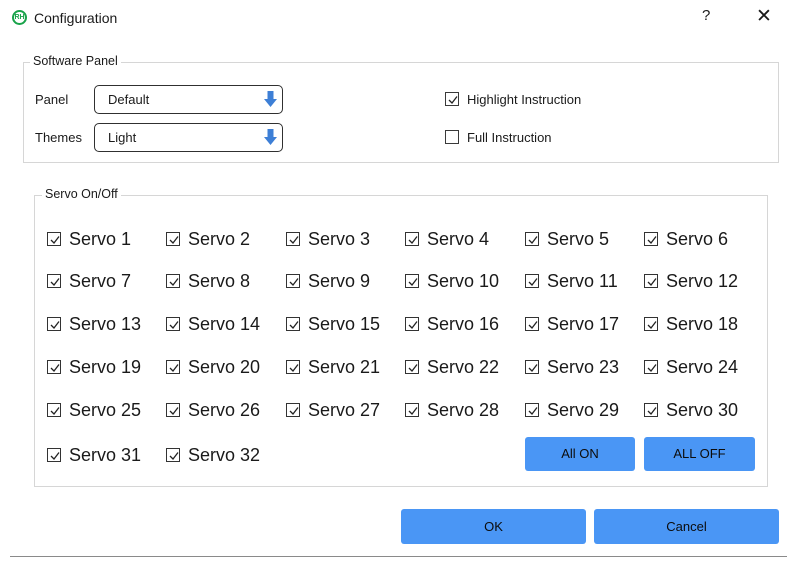 The height and width of the screenshot is (563, 787). I want to click on servo-label: Servo 30, so click(702, 410).